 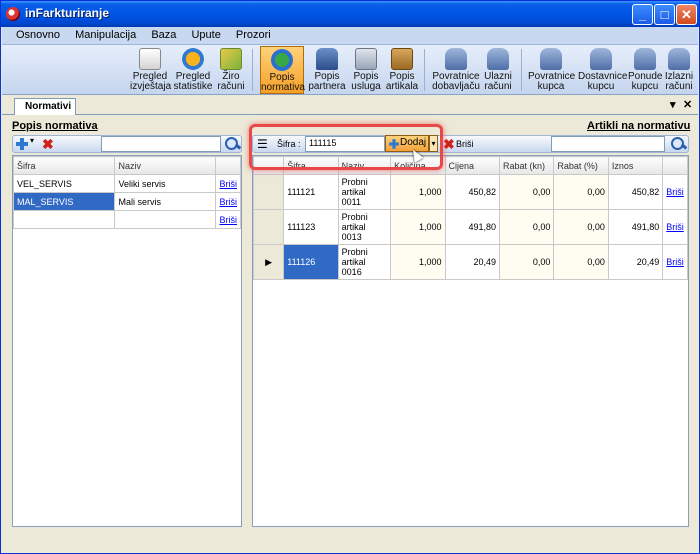 I want to click on cell-cijena: 491,80, so click(x=472, y=227).